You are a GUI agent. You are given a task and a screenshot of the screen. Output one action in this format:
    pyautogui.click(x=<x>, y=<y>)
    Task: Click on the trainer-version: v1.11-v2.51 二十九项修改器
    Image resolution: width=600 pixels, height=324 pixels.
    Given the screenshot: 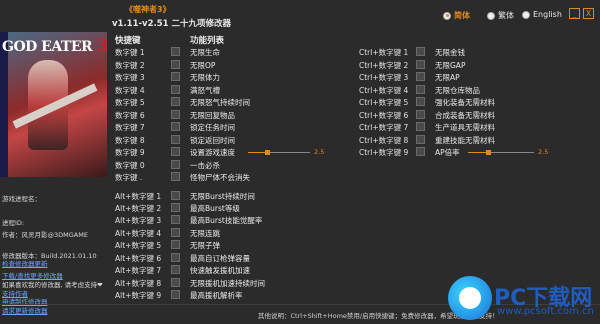 What is the action you would take?
    pyautogui.click(x=172, y=24)
    